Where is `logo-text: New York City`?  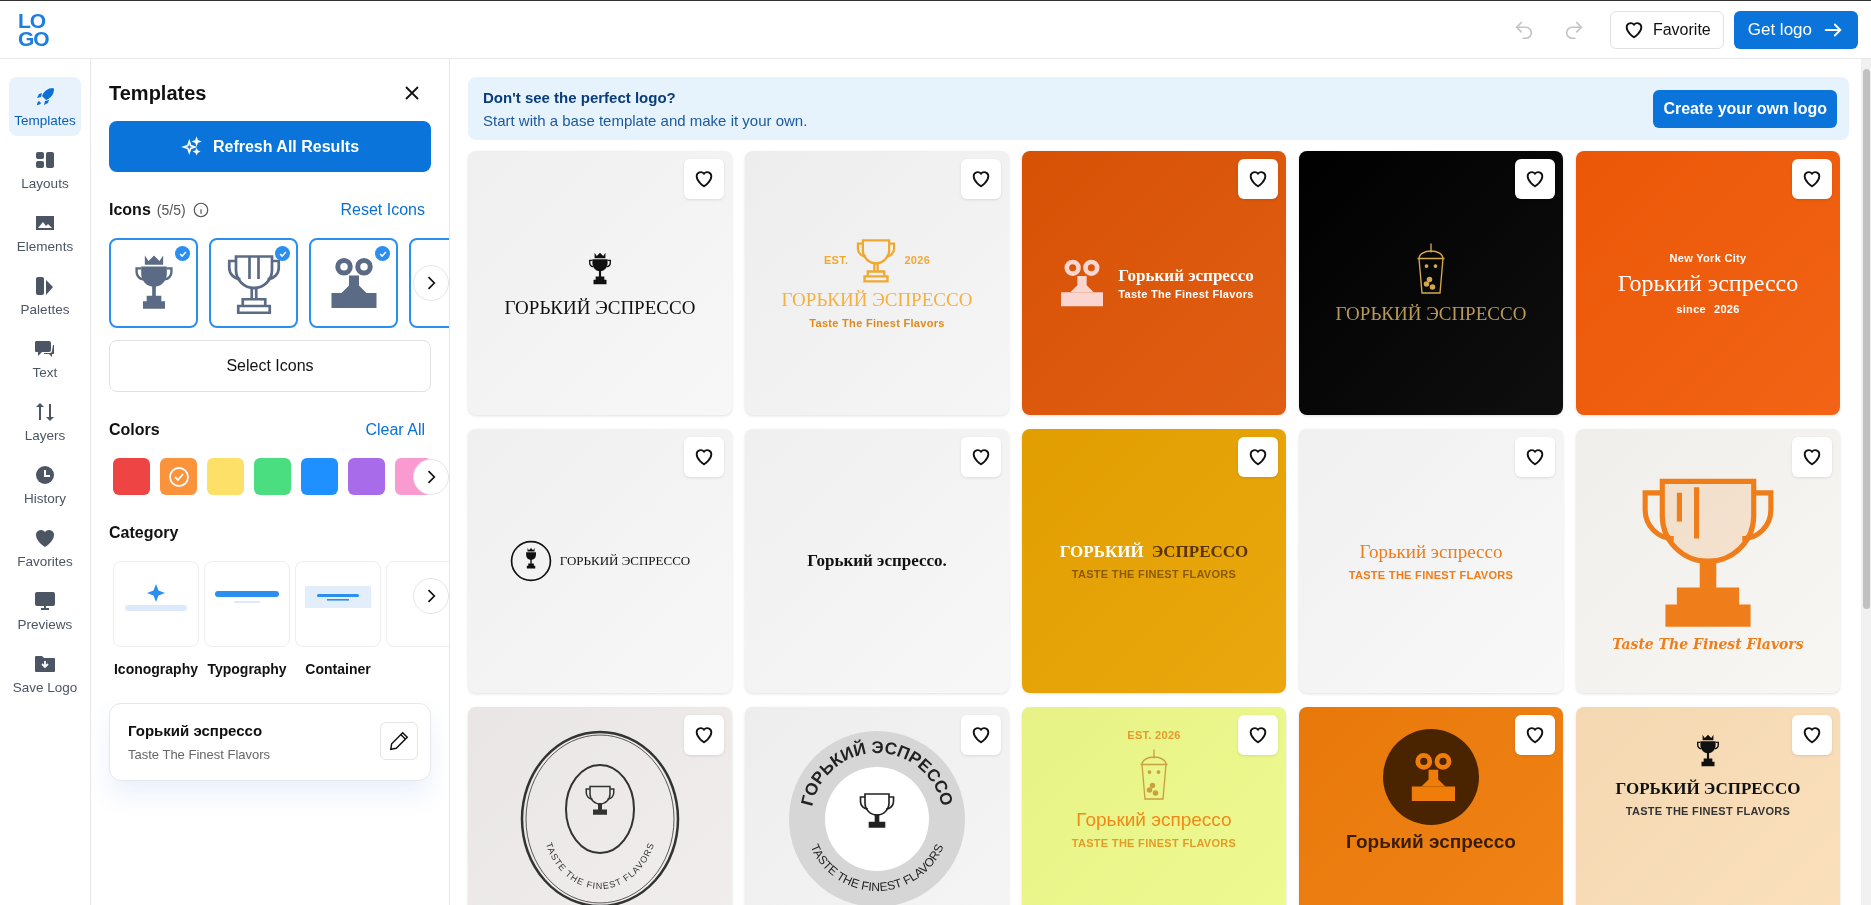 logo-text: New York City is located at coordinates (1708, 257).